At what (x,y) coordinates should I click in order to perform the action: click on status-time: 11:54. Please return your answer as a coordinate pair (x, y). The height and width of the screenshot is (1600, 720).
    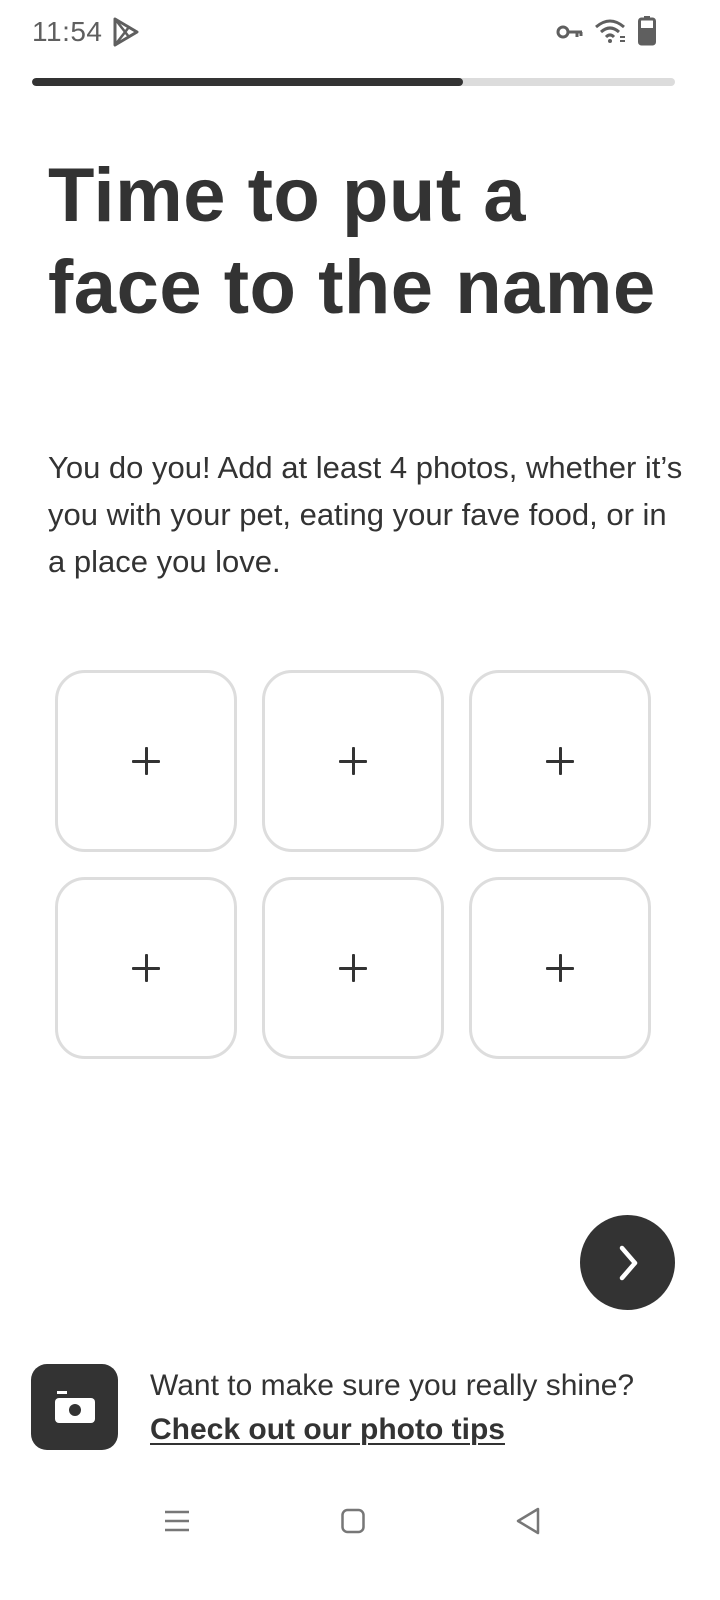
    Looking at the image, I should click on (67, 31).